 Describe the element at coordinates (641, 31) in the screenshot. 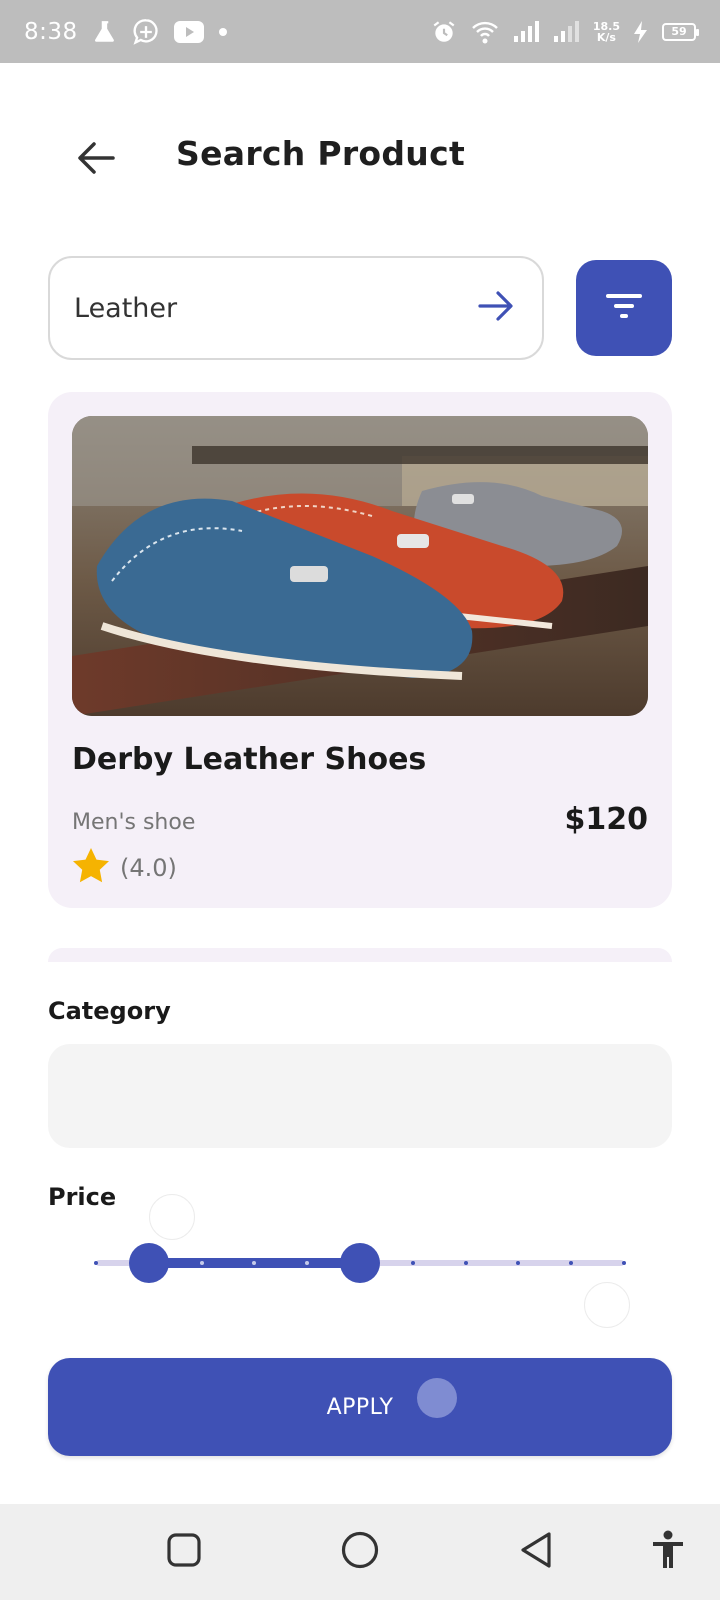

I see `charging-icon` at that location.